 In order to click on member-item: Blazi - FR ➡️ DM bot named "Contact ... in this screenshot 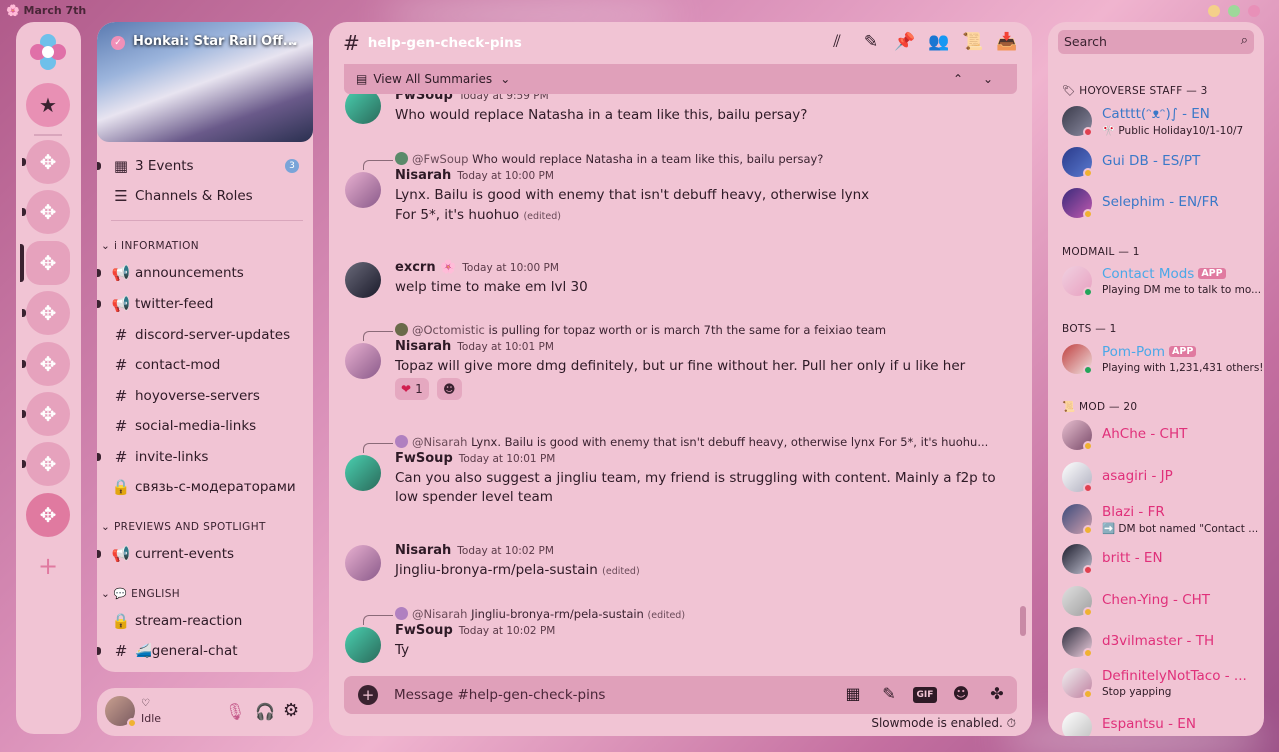, I will do `click(1159, 520)`.